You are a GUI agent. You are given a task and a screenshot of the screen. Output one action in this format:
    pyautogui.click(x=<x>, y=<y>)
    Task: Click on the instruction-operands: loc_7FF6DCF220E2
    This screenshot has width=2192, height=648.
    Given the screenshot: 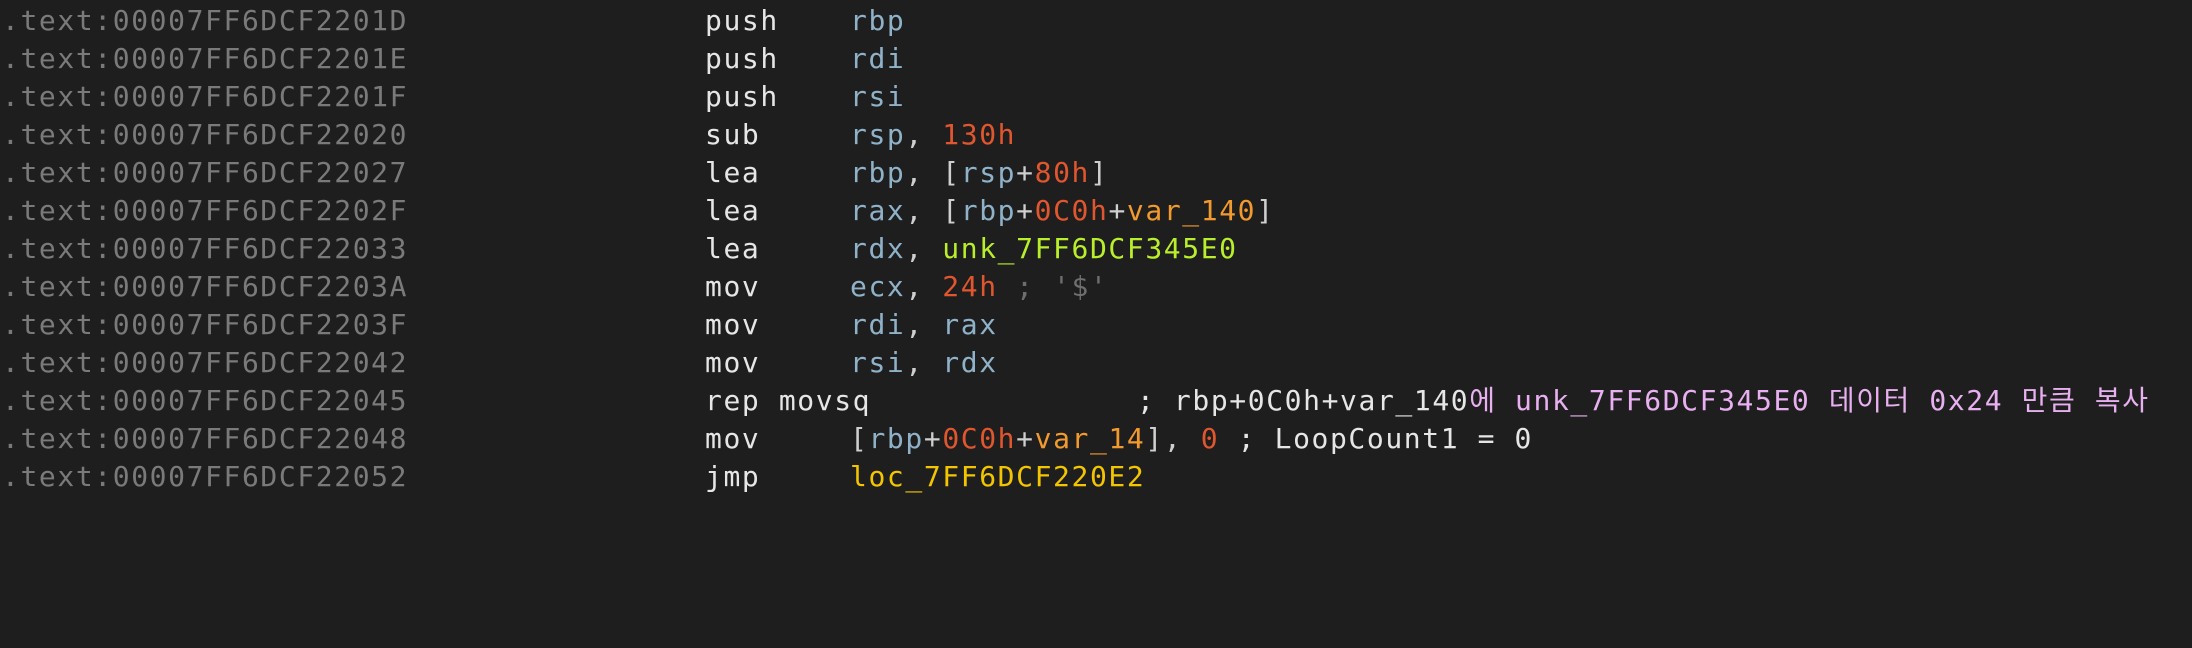 What is the action you would take?
    pyautogui.click(x=997, y=477)
    